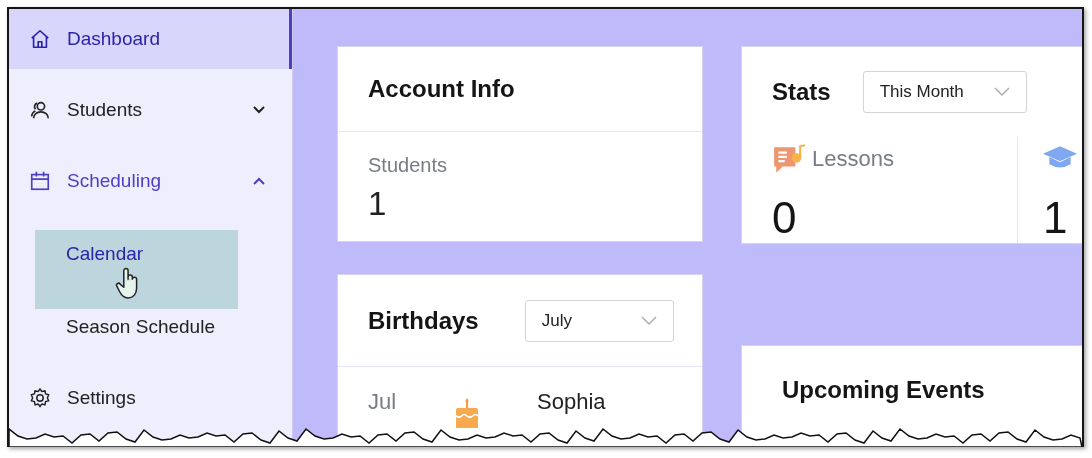 This screenshot has height=458, width=1092. What do you see at coordinates (571, 402) in the screenshot?
I see `birthday-name: Sophia` at bounding box center [571, 402].